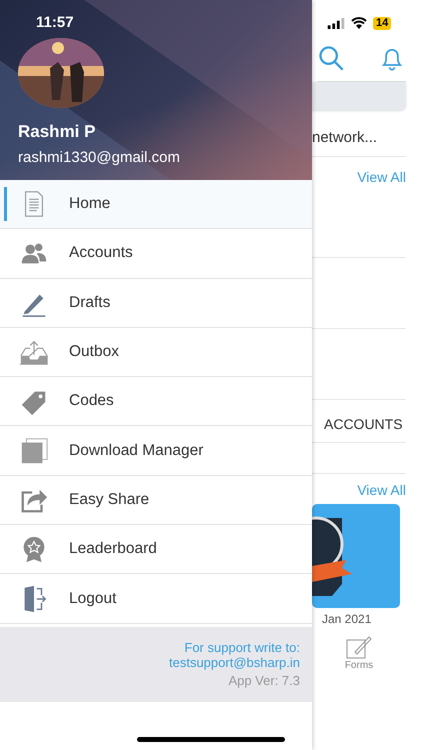 This screenshot has height=750, width=422. I want to click on section-title: ACCOUNTS, so click(364, 424).